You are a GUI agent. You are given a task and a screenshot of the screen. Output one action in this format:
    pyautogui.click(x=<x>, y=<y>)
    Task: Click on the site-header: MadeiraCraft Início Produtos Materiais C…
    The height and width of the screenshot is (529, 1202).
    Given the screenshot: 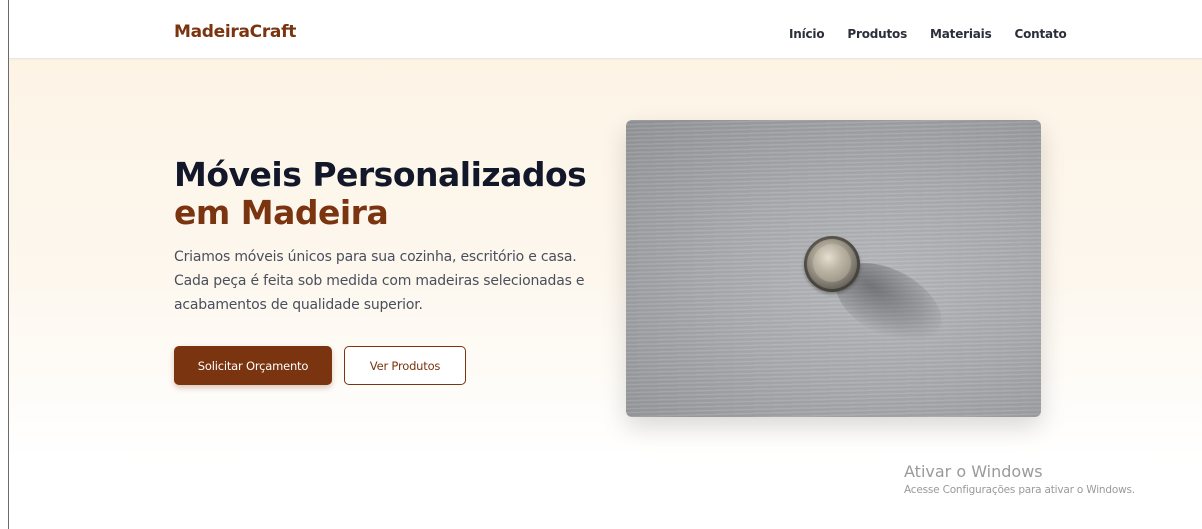 What is the action you would take?
    pyautogui.click(x=605, y=29)
    